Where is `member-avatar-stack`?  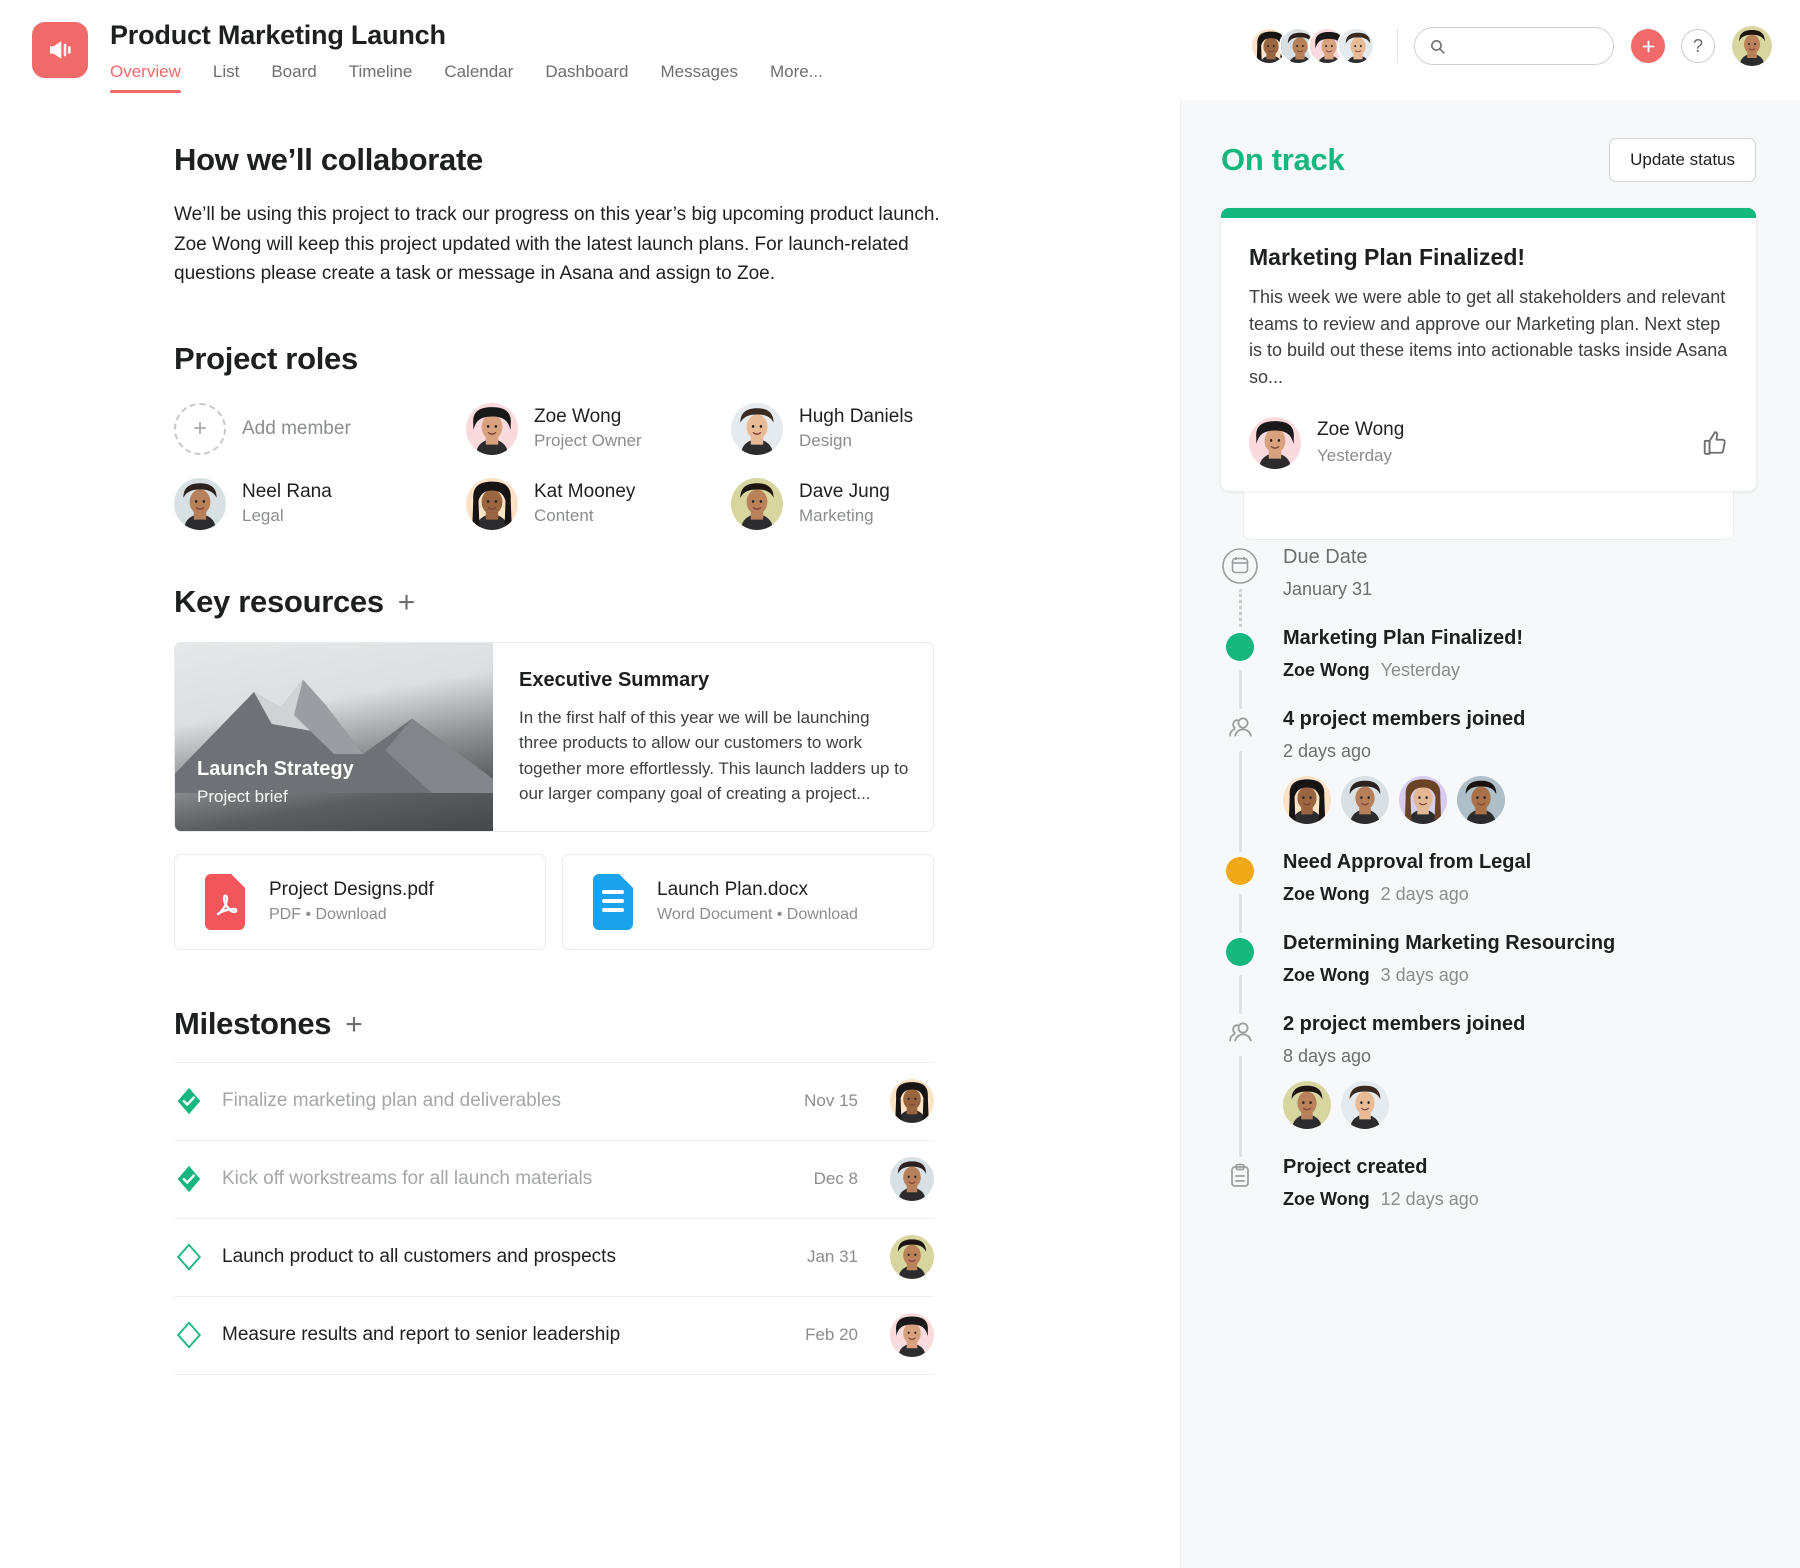 member-avatar-stack is located at coordinates (1312, 46).